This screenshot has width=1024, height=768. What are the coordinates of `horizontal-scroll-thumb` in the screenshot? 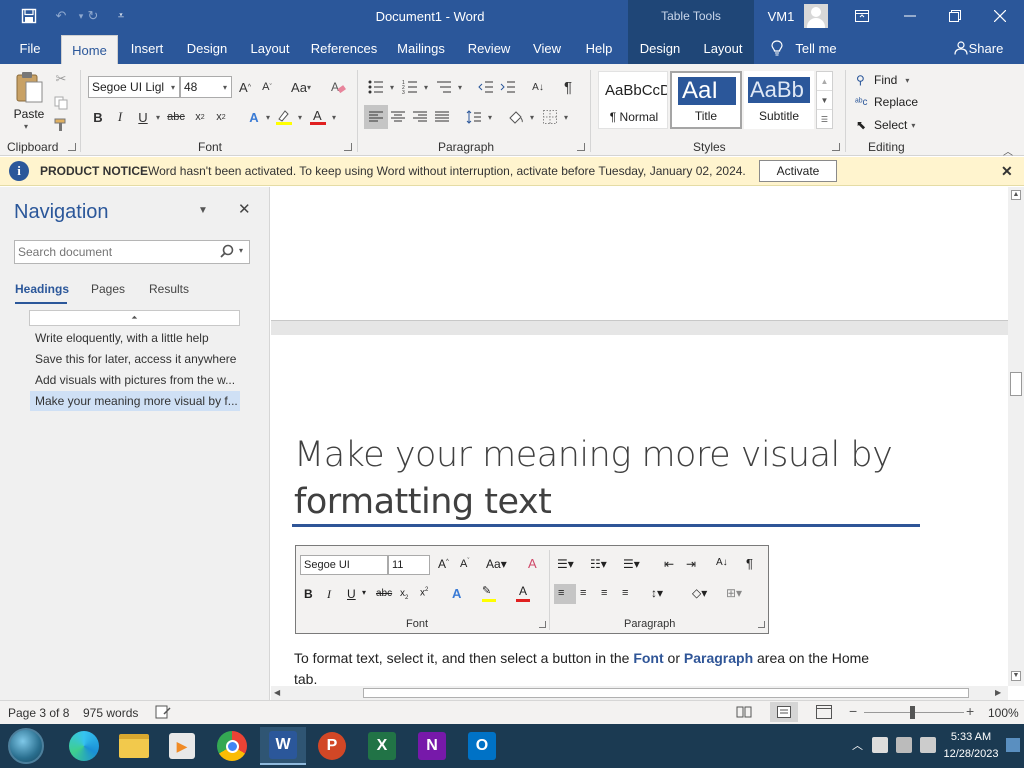 It's located at (666, 693).